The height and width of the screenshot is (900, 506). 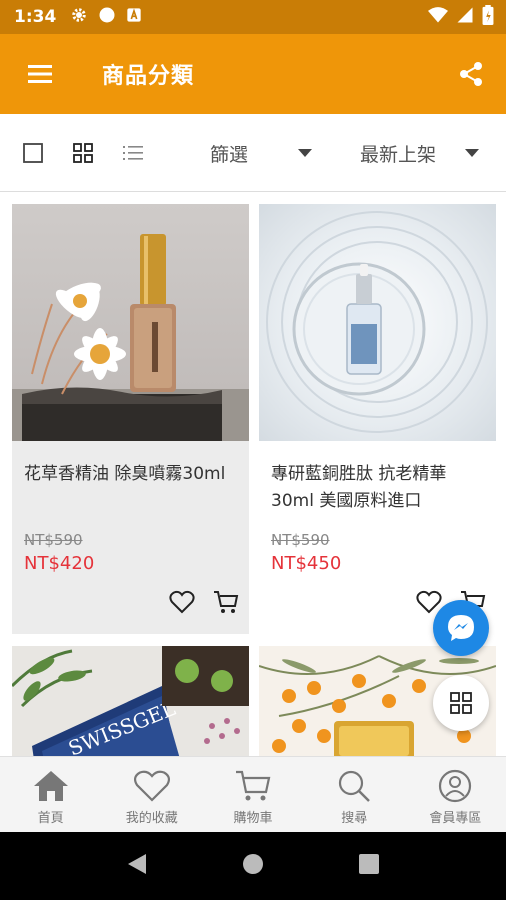 I want to click on signal-icon, so click(x=465, y=17).